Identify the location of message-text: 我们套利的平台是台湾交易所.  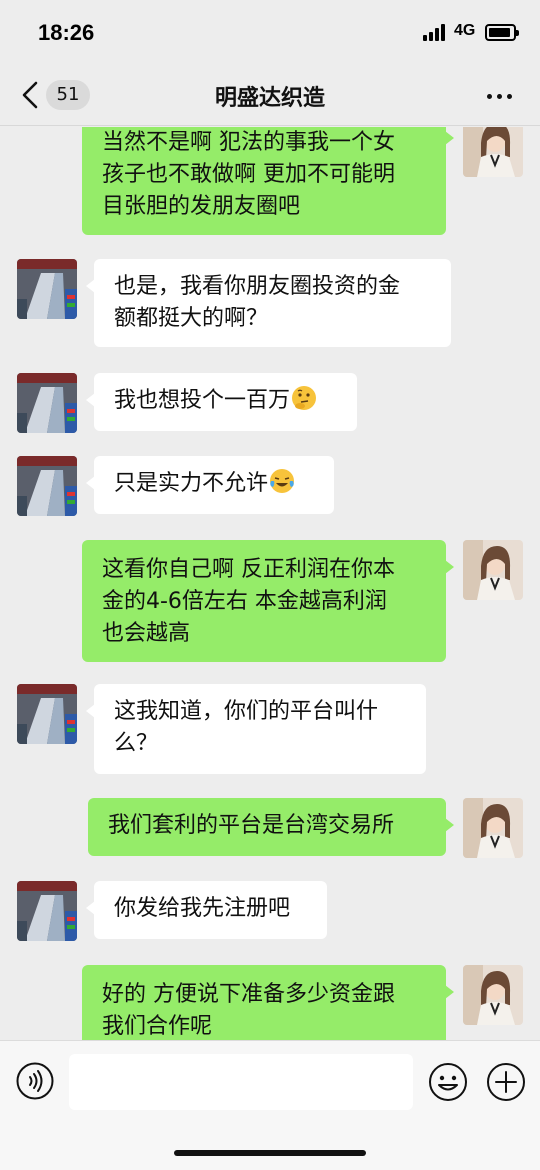
(251, 825).